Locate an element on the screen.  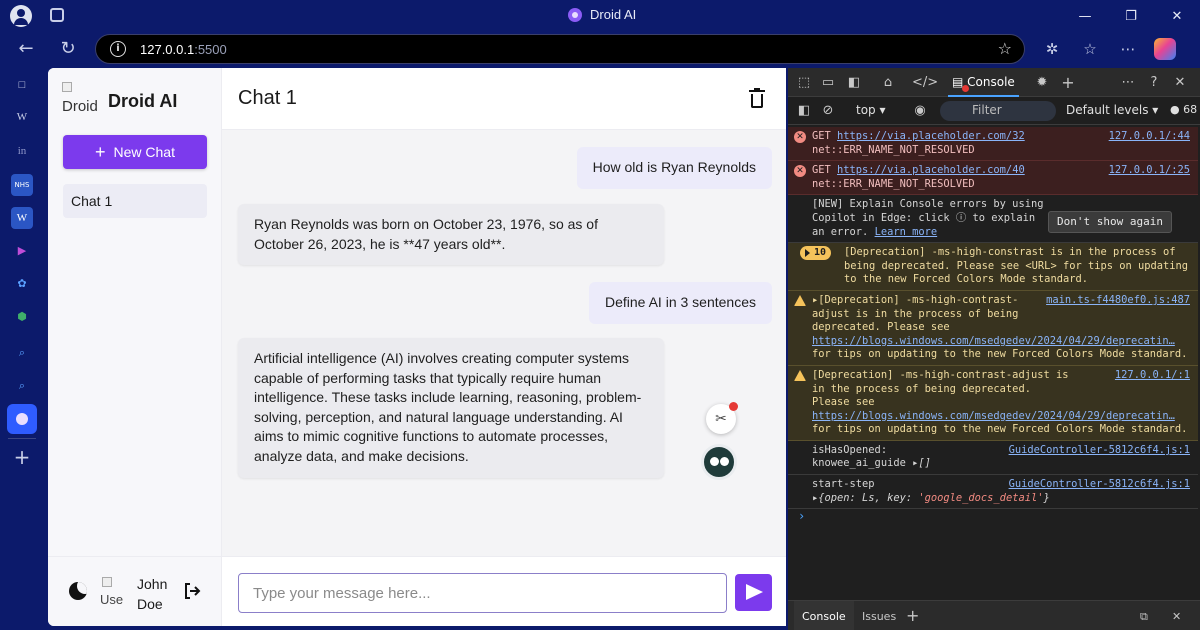
more-icon: ⋯ is located at coordinates (1128, 49).